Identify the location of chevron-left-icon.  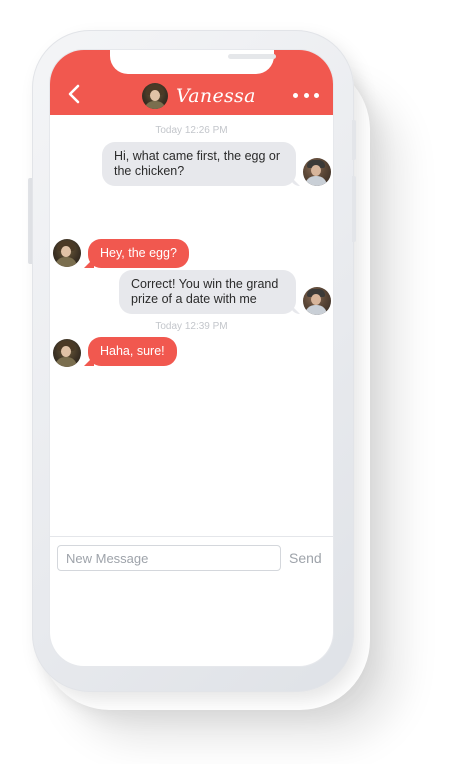
(74, 94).